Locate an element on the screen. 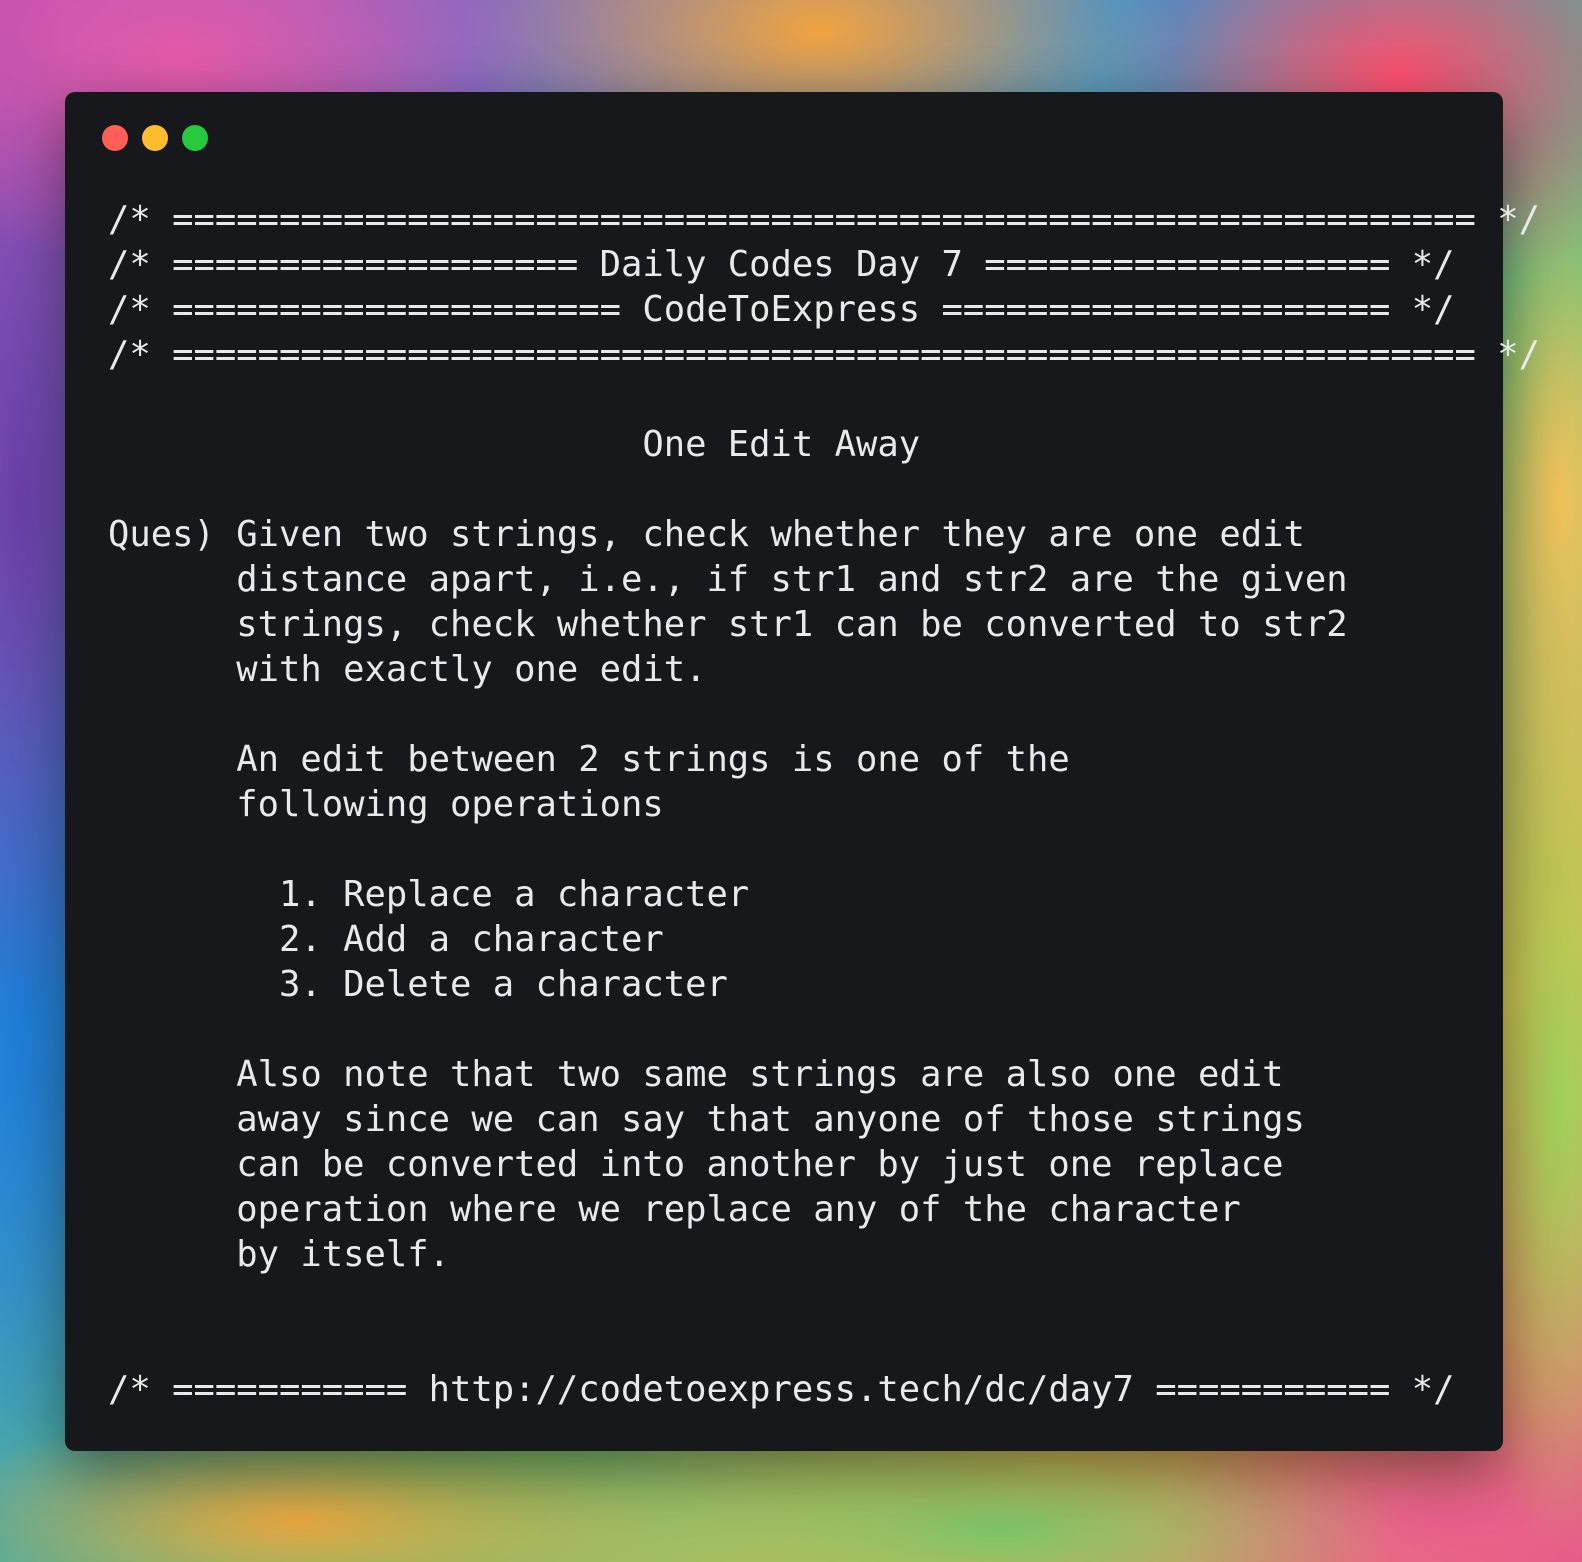 The image size is (1582, 1562). edit-definition-line: An edit between 2 strings is one of the is located at coordinates (589, 759).